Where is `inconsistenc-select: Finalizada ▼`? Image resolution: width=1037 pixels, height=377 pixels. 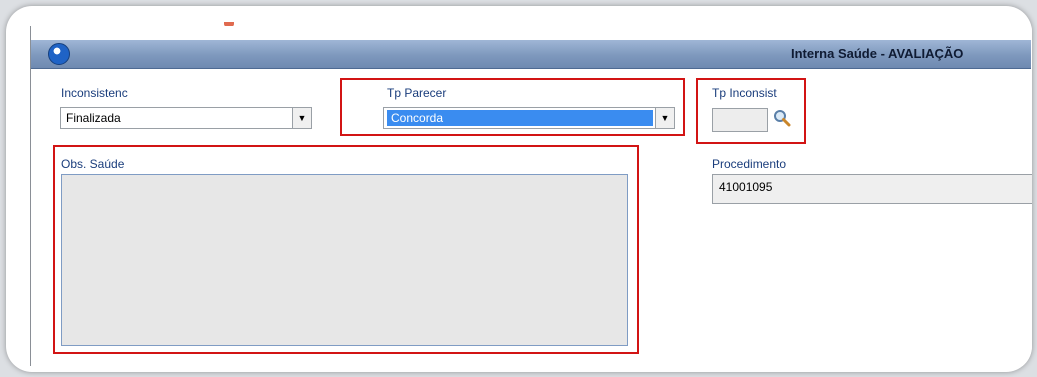
inconsistenc-select: Finalizada ▼ is located at coordinates (186, 118).